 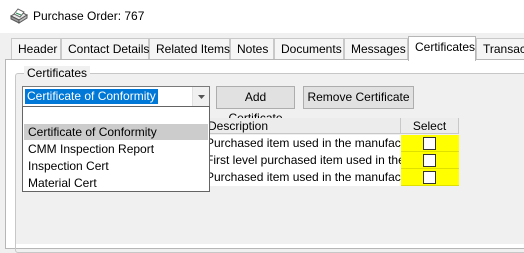 I want to click on tab-messages: Messages, so click(x=376, y=49).